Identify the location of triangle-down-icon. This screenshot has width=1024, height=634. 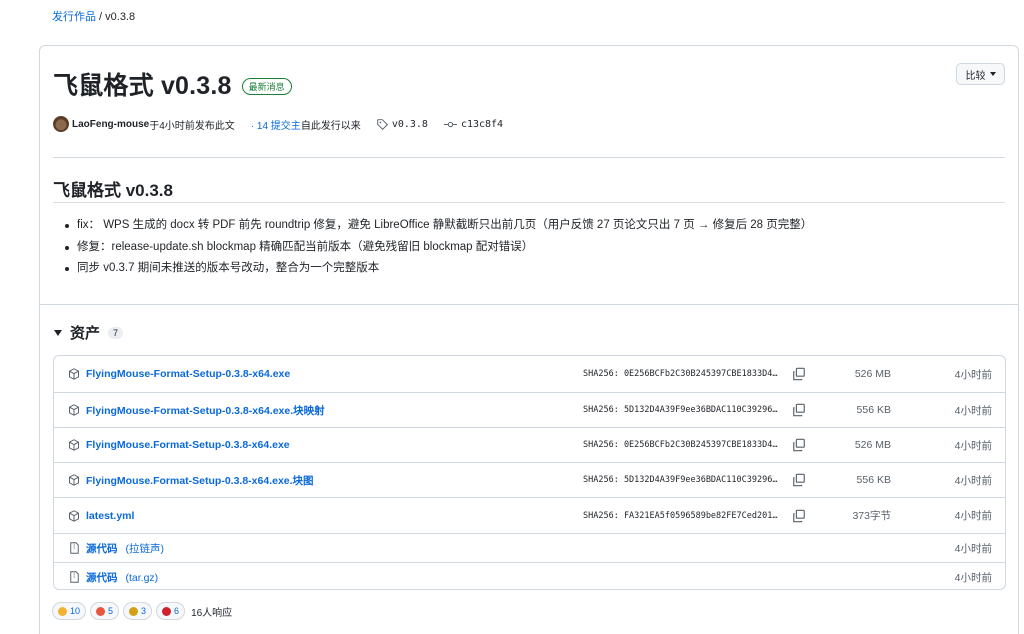
(58, 332).